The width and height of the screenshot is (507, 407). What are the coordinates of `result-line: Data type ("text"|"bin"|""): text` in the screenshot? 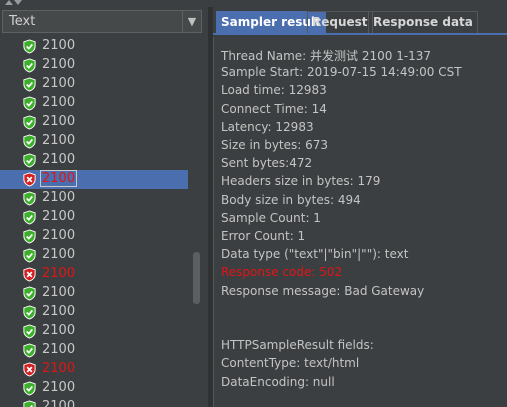 It's located at (315, 254).